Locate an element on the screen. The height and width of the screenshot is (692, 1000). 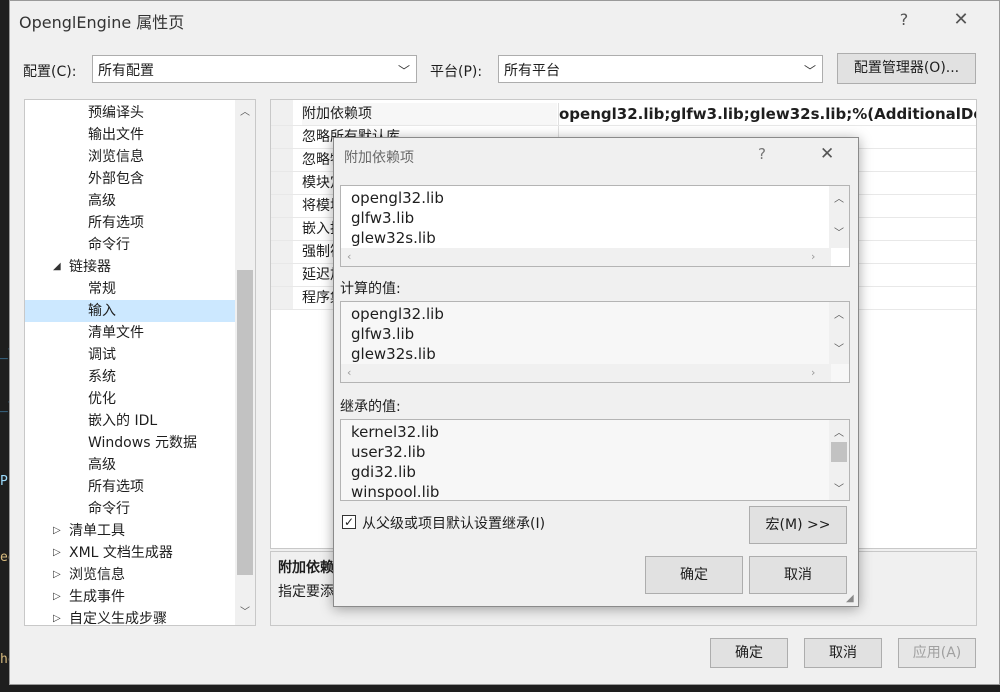
tree-item: 输入 is located at coordinates (130, 311).